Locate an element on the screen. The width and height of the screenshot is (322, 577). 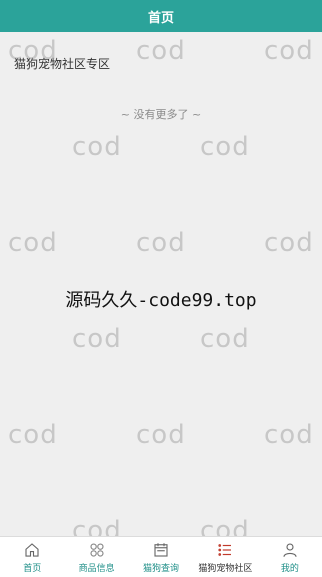
tab-label: 猫狗查询 is located at coordinates (161, 569).